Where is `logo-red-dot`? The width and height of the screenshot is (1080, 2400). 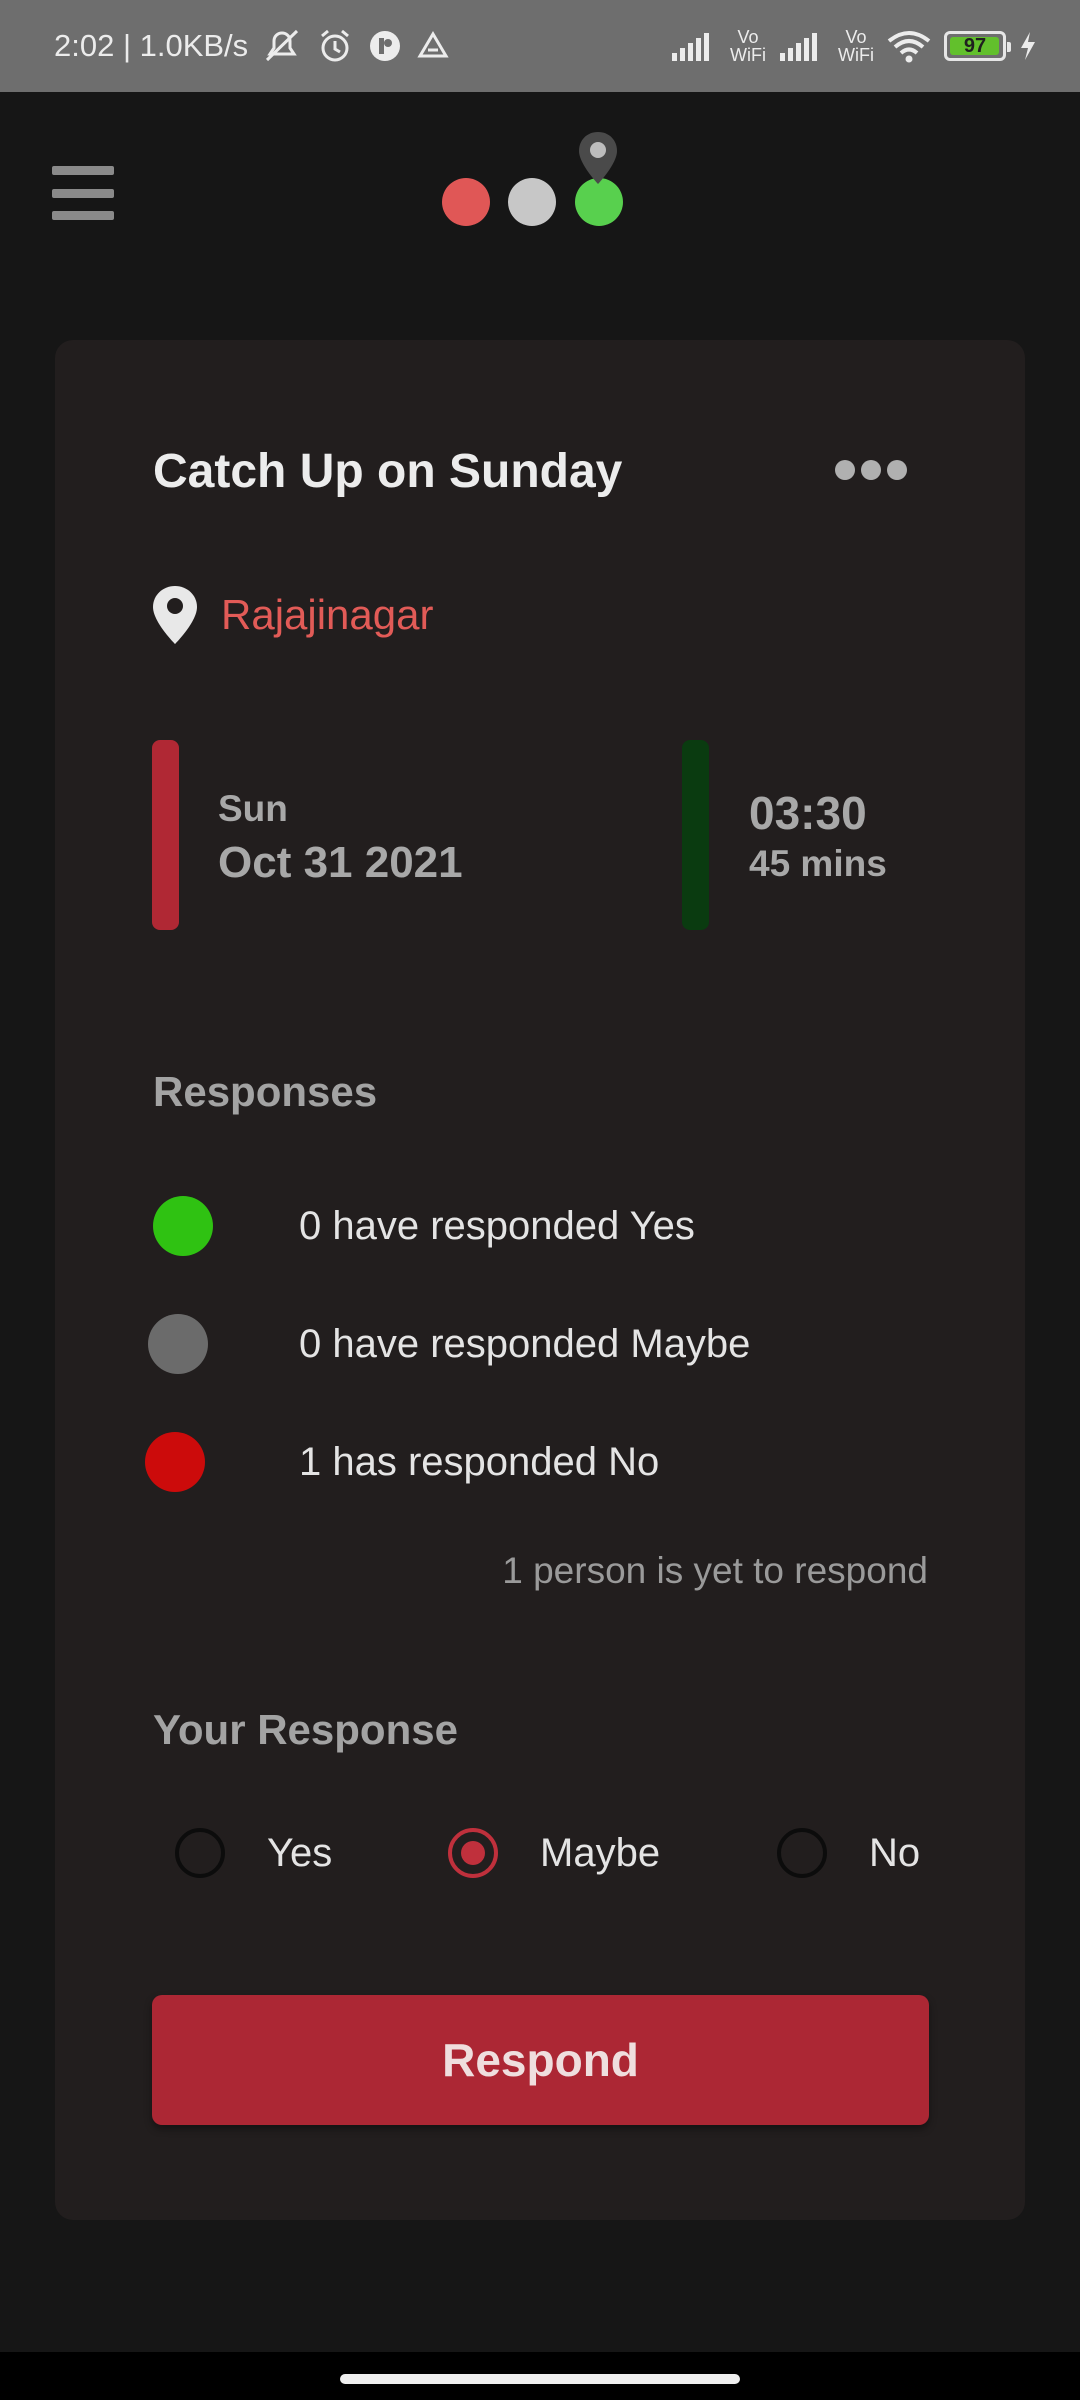 logo-red-dot is located at coordinates (466, 202).